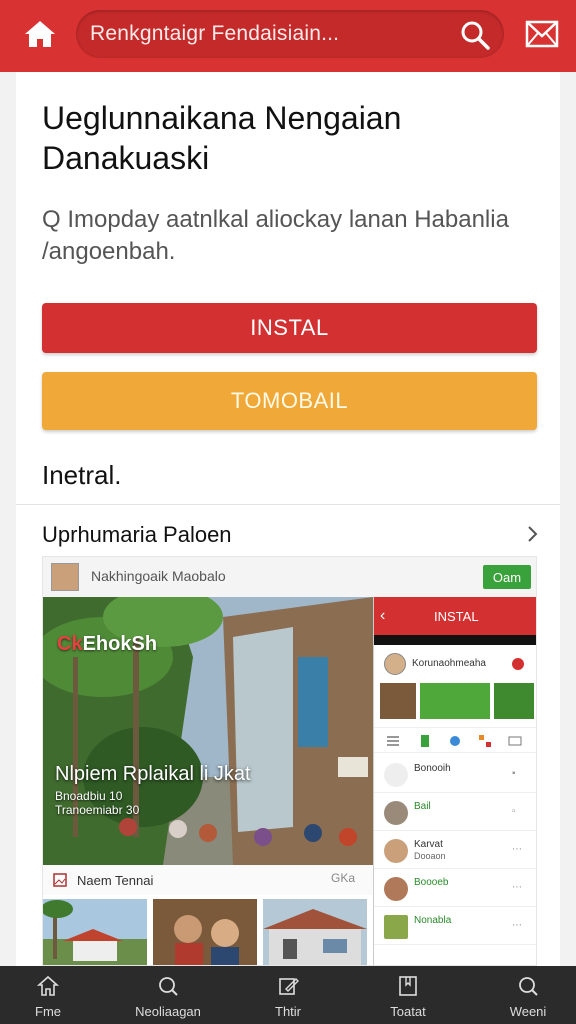 This screenshot has width=576, height=1024. Describe the element at coordinates (153, 774) in the screenshot. I see `hero-headline: Nlpiem Rplaikal li Jkat` at that location.